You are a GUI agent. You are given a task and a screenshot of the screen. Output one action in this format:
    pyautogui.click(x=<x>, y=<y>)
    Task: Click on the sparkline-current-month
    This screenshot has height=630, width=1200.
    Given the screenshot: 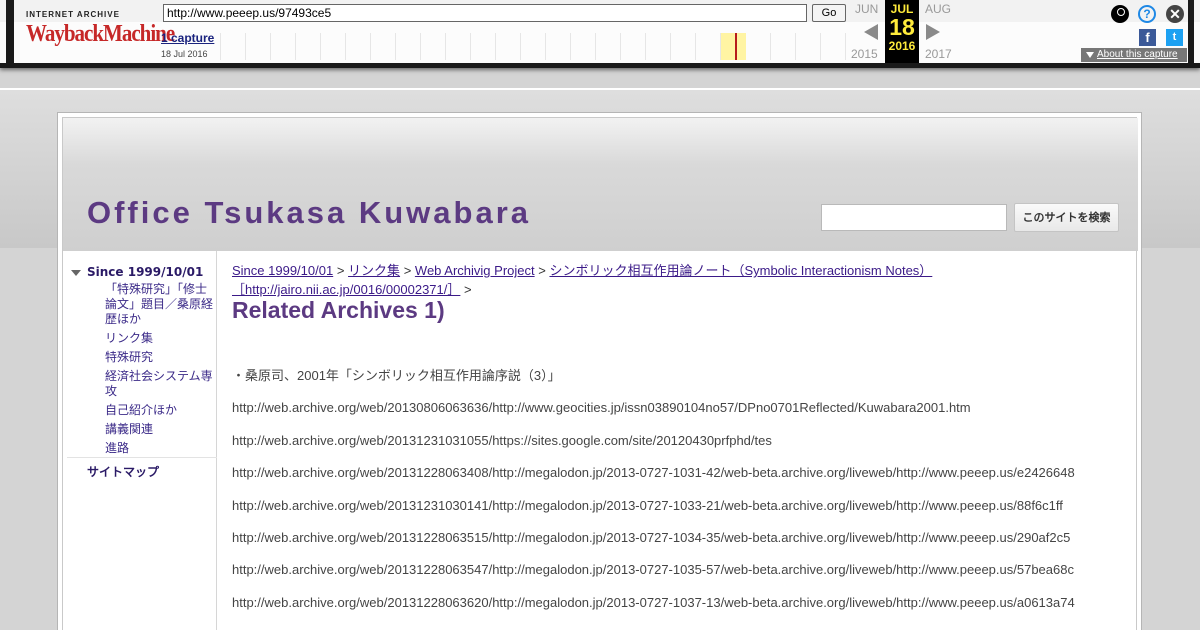 What is the action you would take?
    pyautogui.click(x=733, y=46)
    